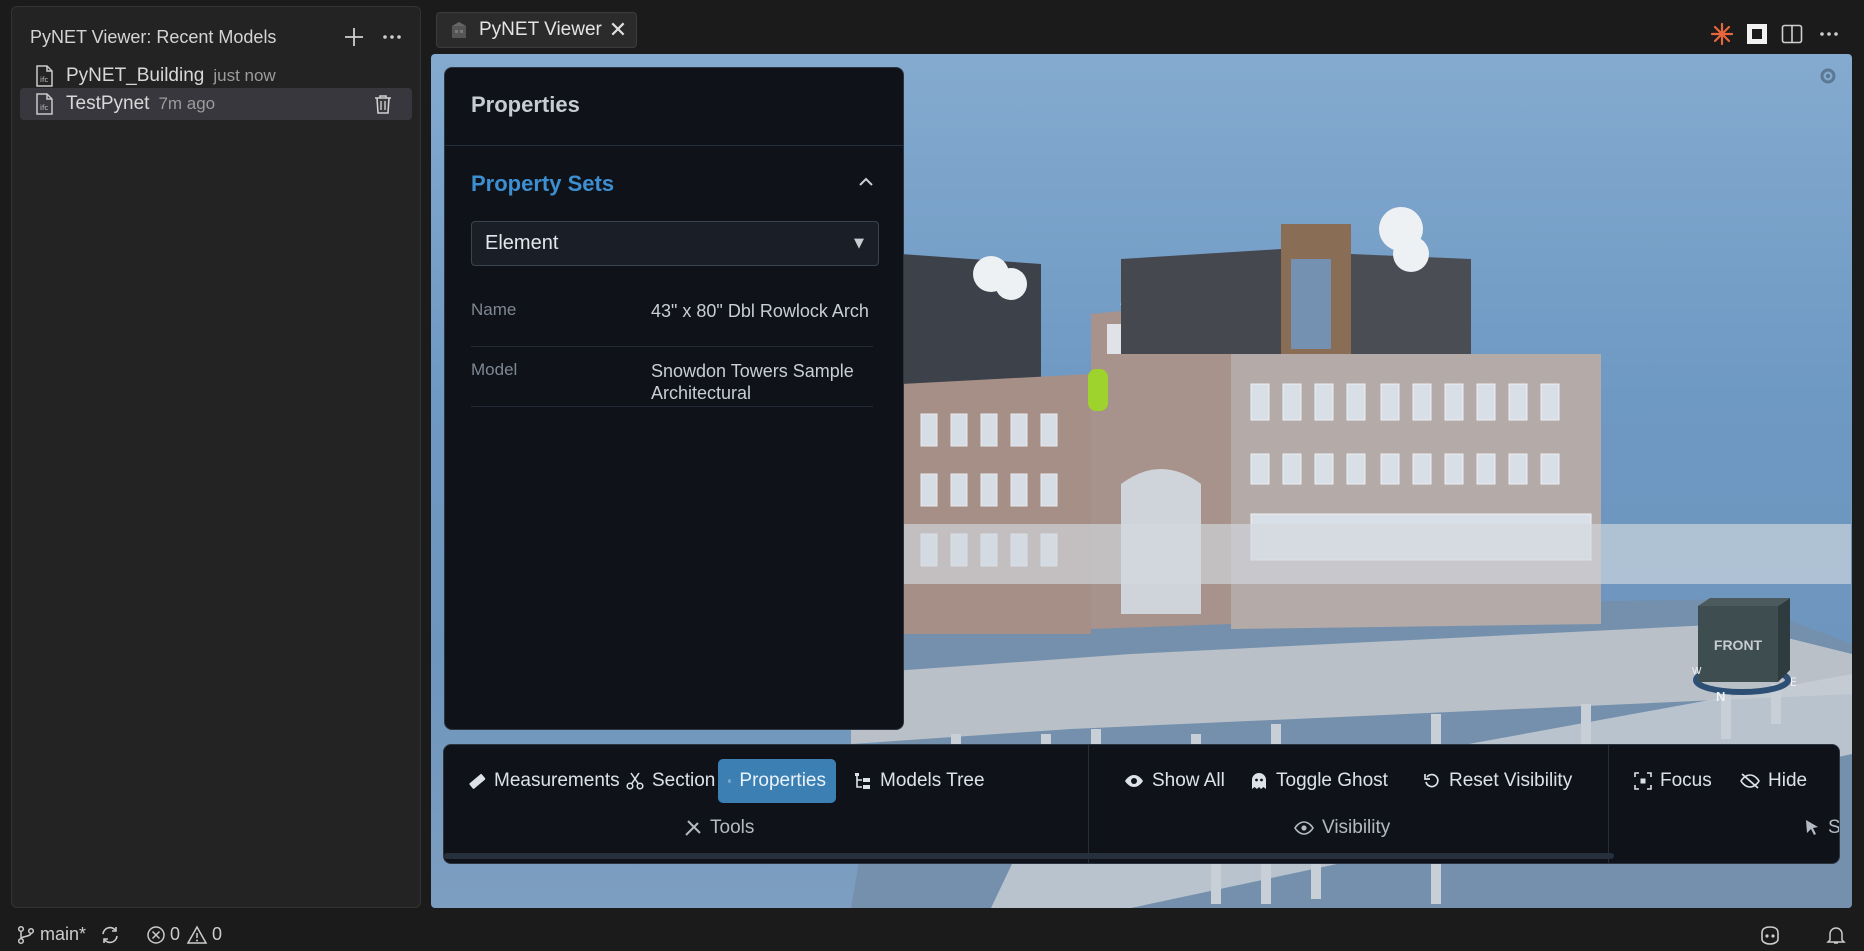  What do you see at coordinates (383, 104) in the screenshot?
I see `trash-icon` at bounding box center [383, 104].